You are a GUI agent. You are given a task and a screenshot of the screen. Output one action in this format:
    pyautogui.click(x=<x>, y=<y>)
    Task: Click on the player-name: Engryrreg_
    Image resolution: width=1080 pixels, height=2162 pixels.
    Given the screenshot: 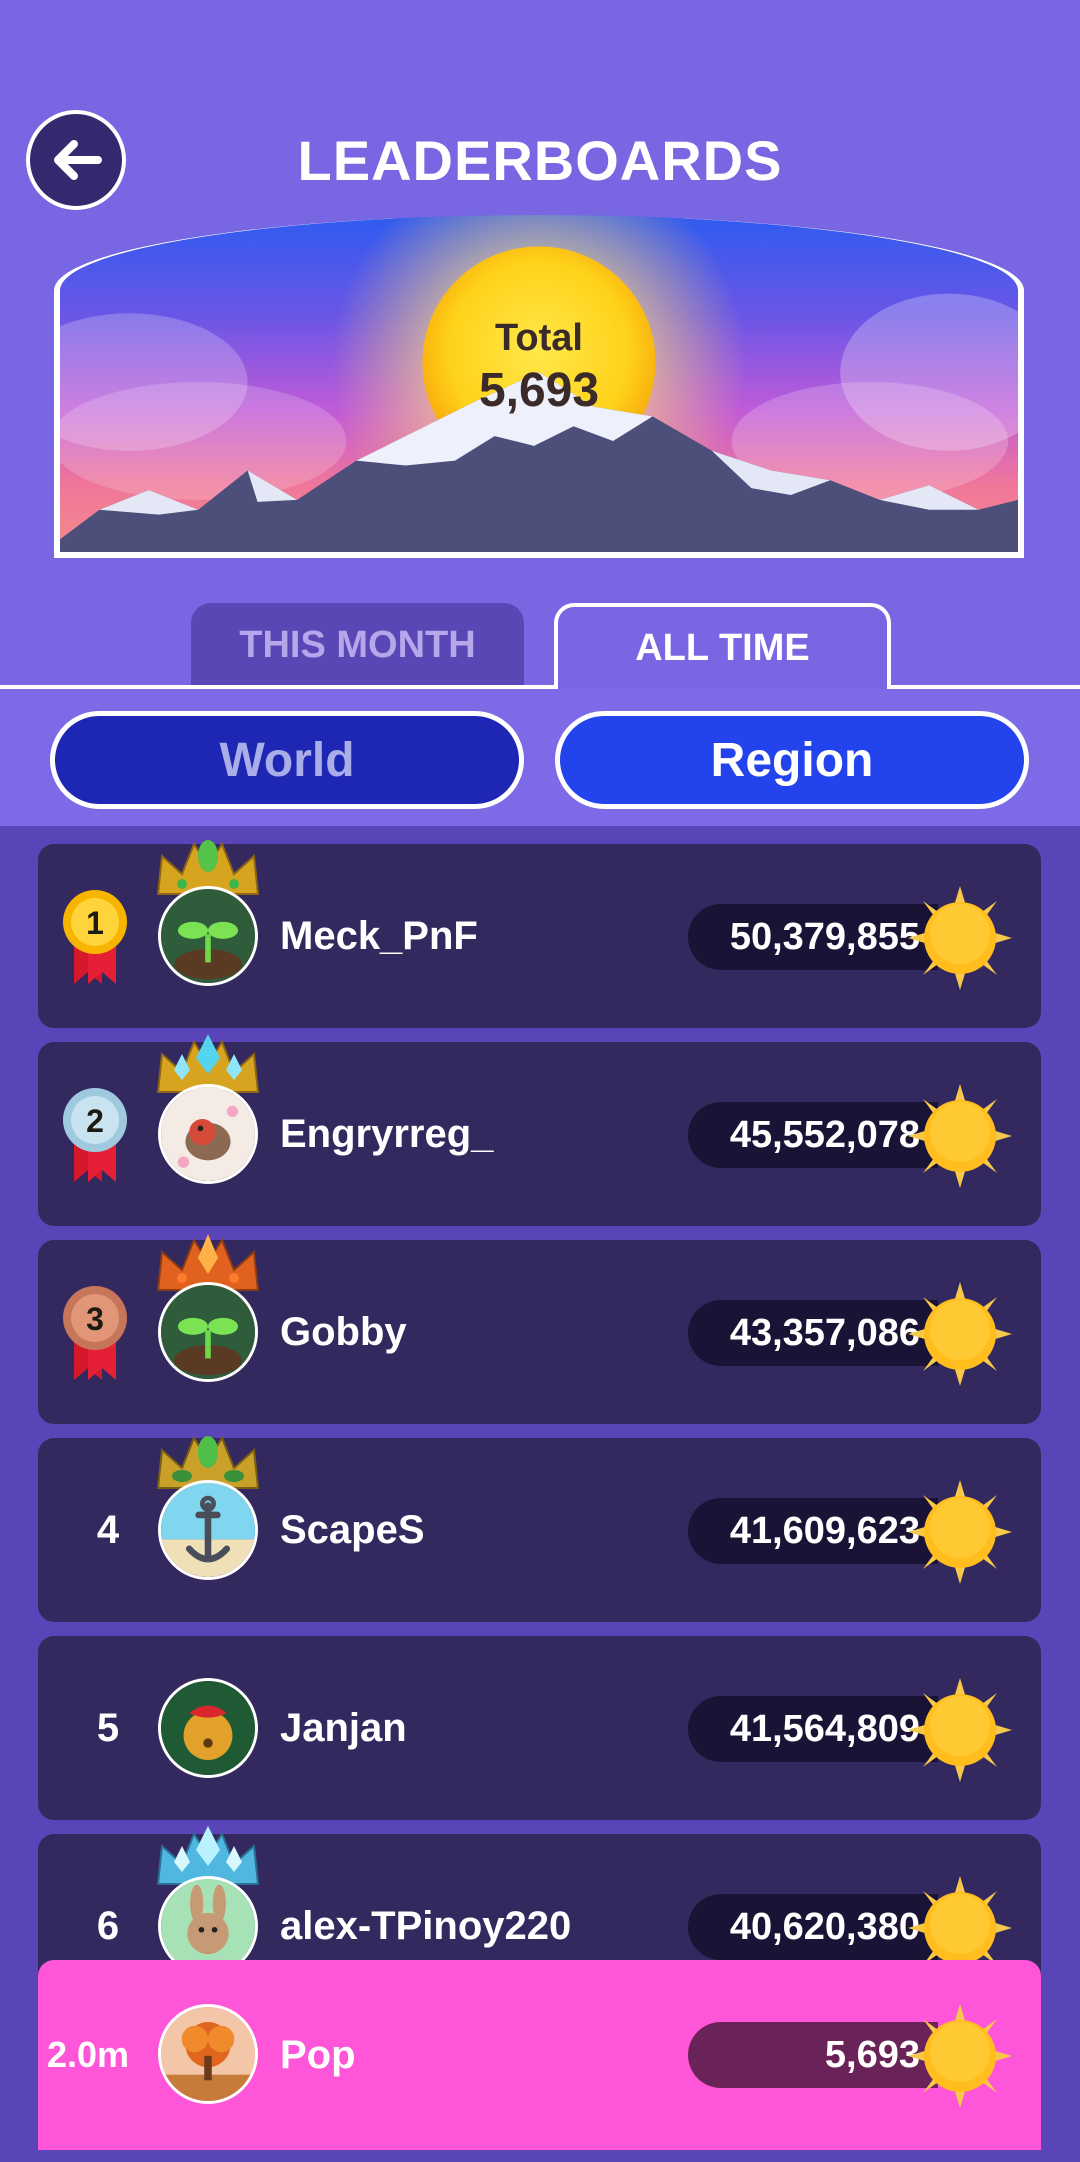 What is the action you would take?
    pyautogui.click(x=387, y=1133)
    